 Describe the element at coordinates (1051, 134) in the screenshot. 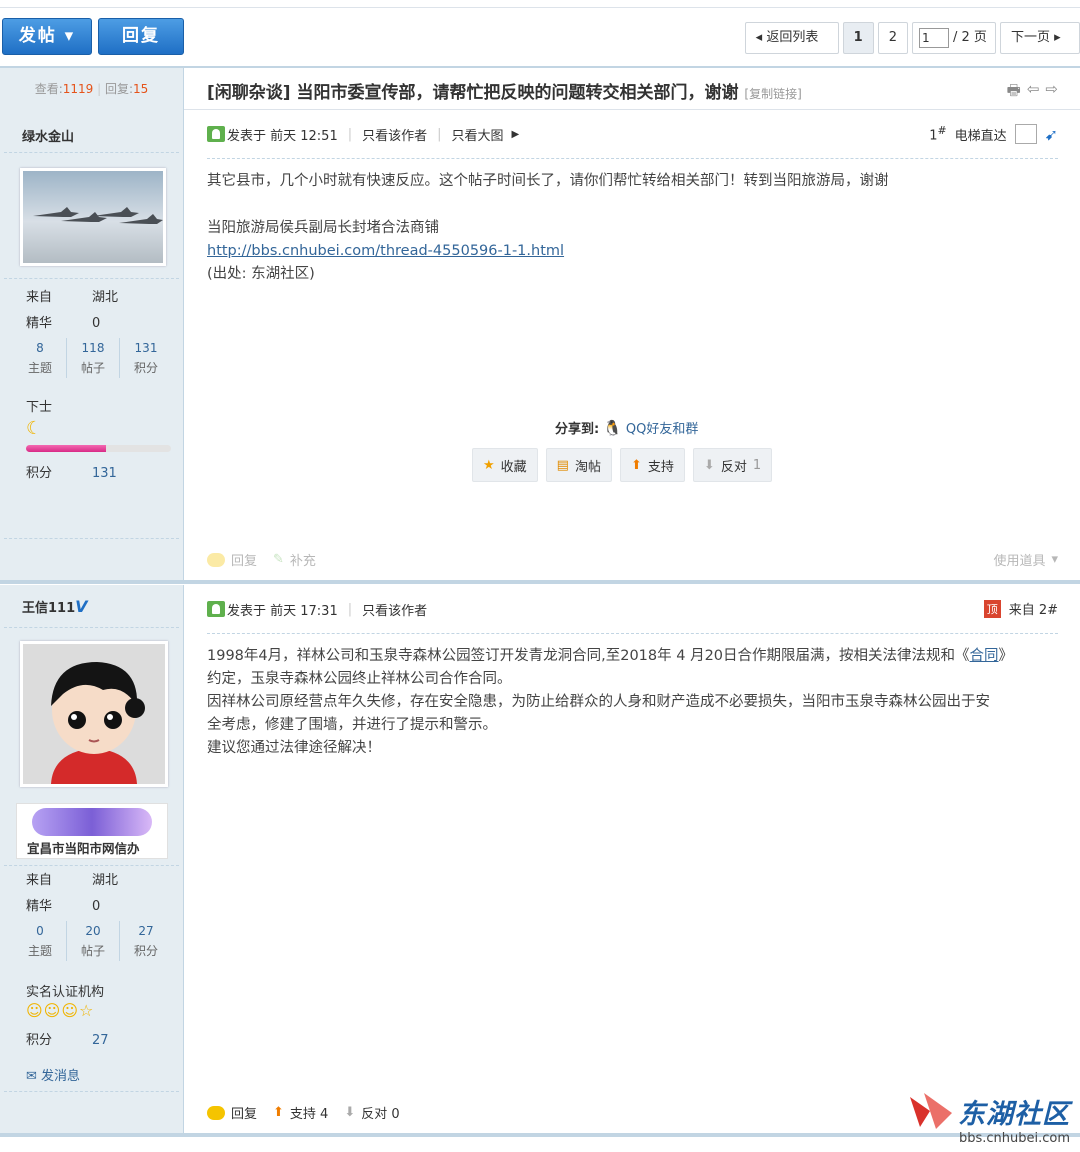

I see `jump-icon: ➹` at that location.